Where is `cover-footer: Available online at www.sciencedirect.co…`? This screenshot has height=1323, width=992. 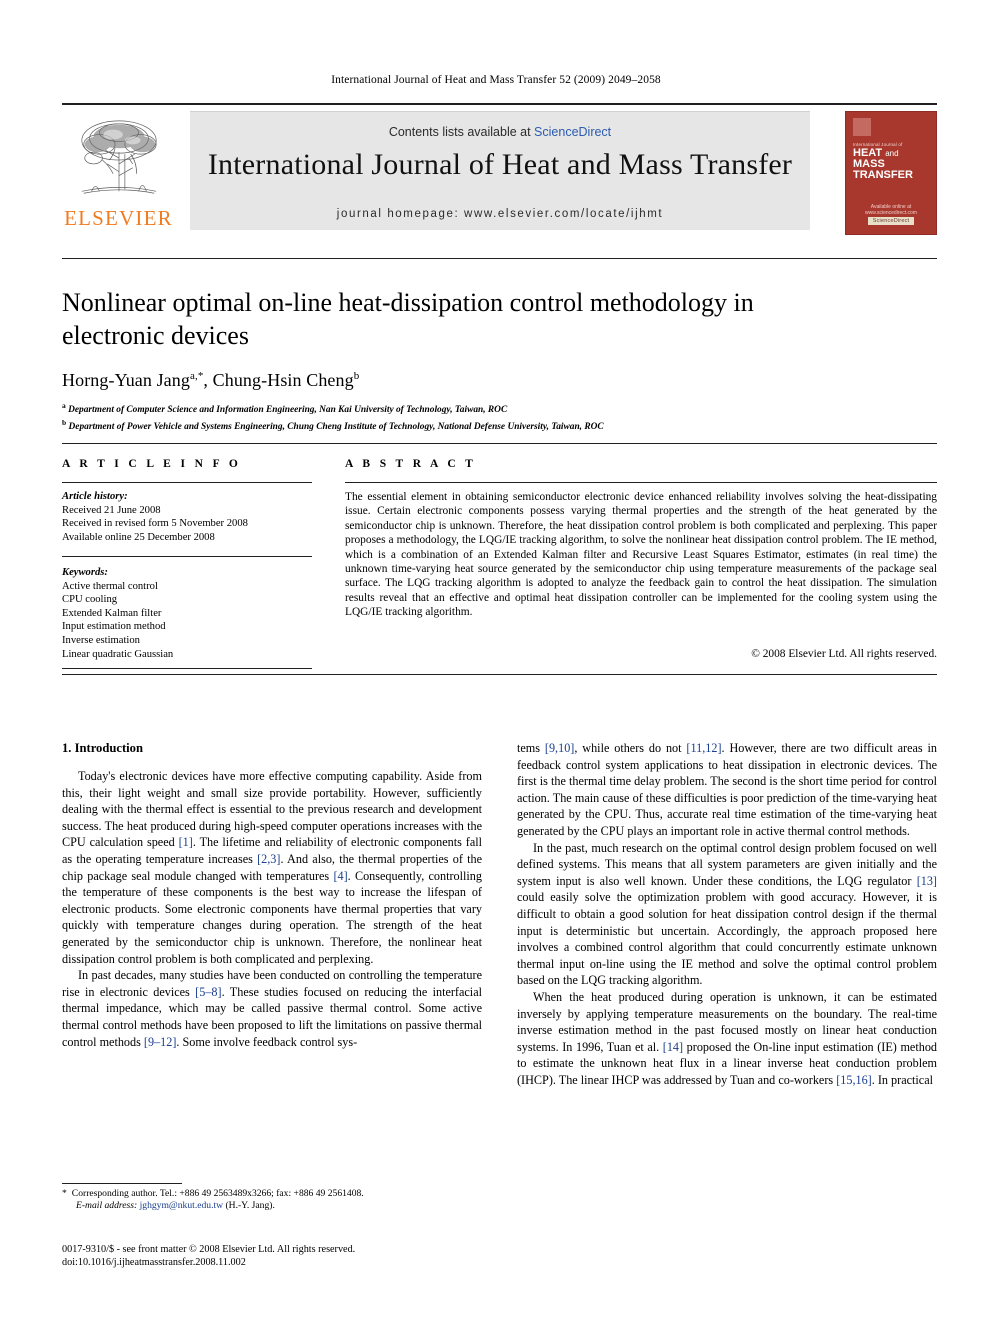
cover-footer: Available online at www.sciencedirect.co… is located at coordinates (891, 215).